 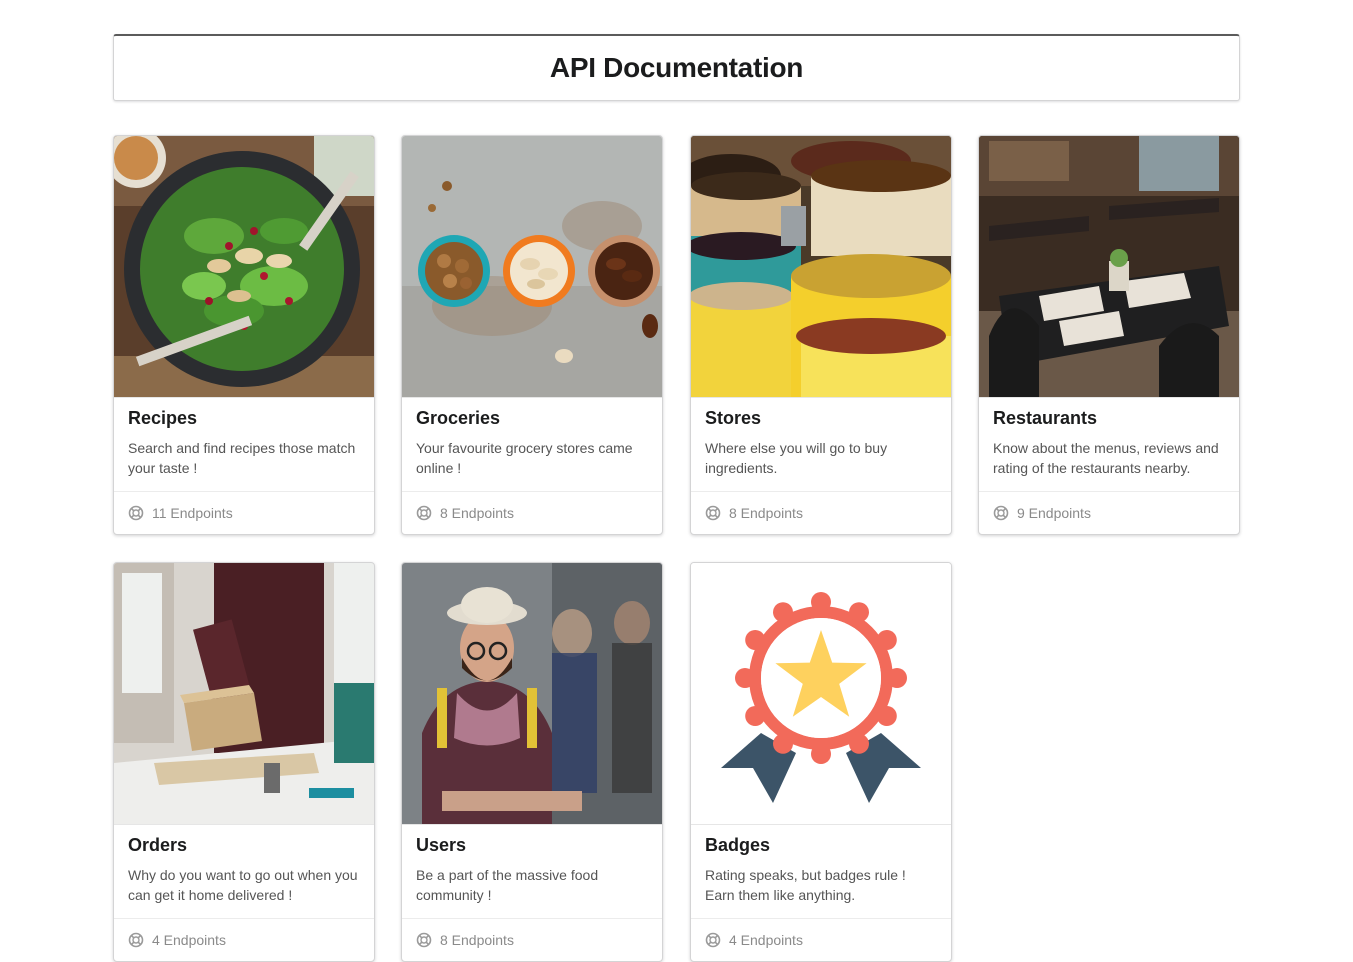 I want to click on star-badge-icon, so click(x=821, y=693).